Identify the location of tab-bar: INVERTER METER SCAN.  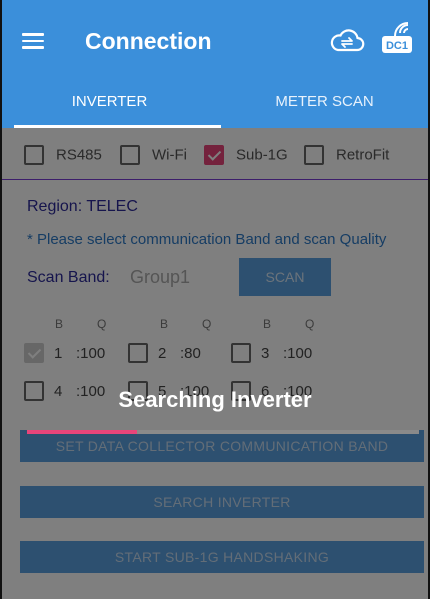
(215, 104).